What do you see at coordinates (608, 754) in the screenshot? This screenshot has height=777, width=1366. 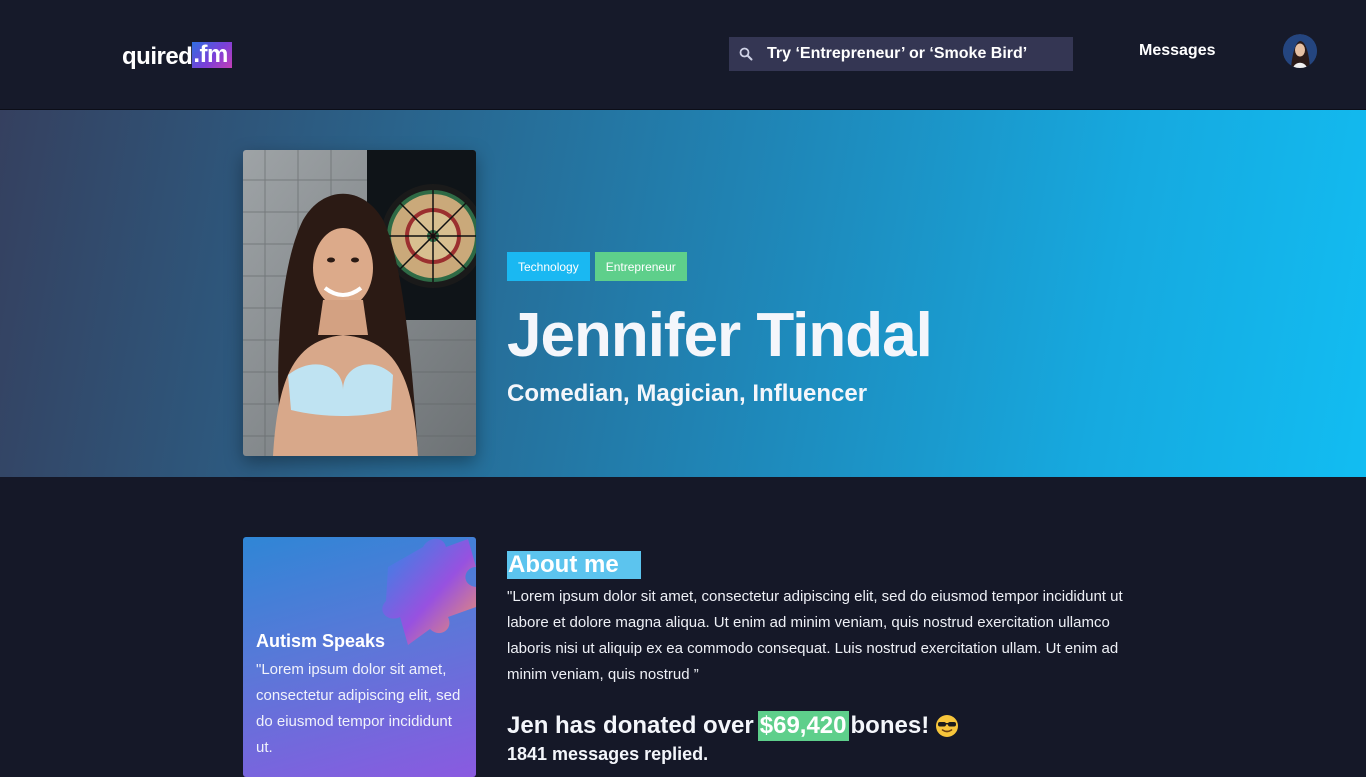 I see `messages-replied: 1841 messages replied.` at bounding box center [608, 754].